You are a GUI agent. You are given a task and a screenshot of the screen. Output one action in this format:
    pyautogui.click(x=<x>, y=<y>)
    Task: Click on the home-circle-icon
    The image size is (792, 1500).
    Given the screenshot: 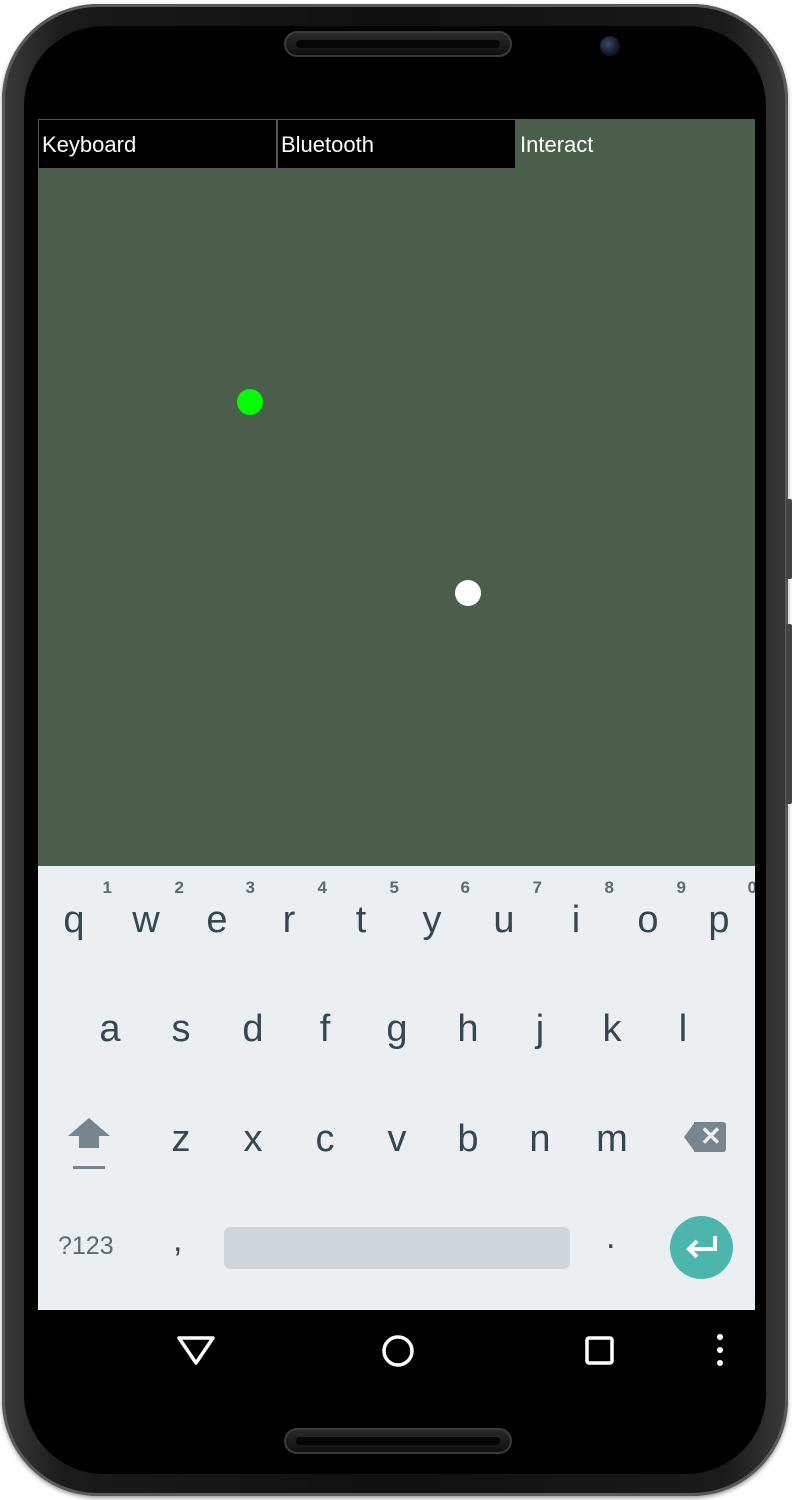 What is the action you would take?
    pyautogui.click(x=398, y=1351)
    